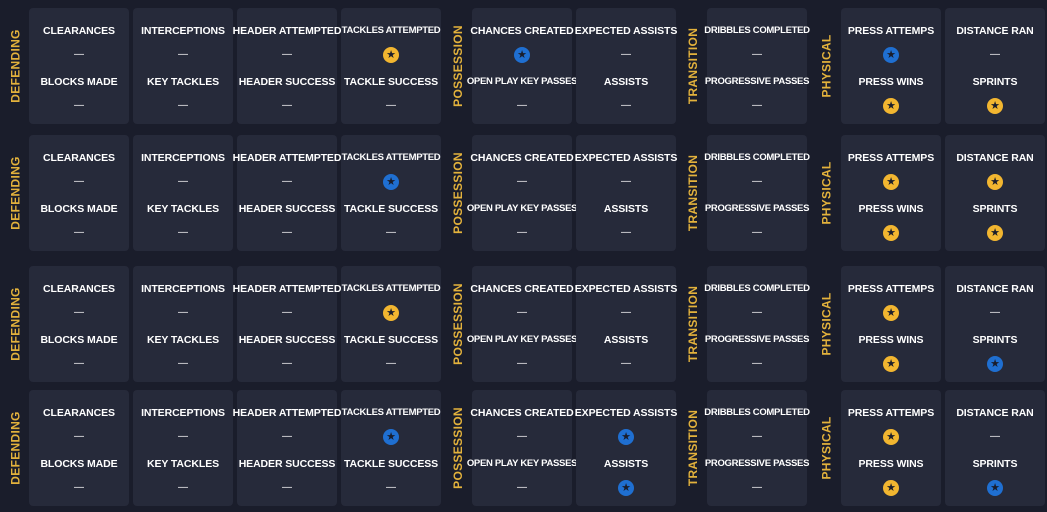 The width and height of the screenshot is (1047, 512). I want to click on stat-label: CLEARANCES, so click(79, 289).